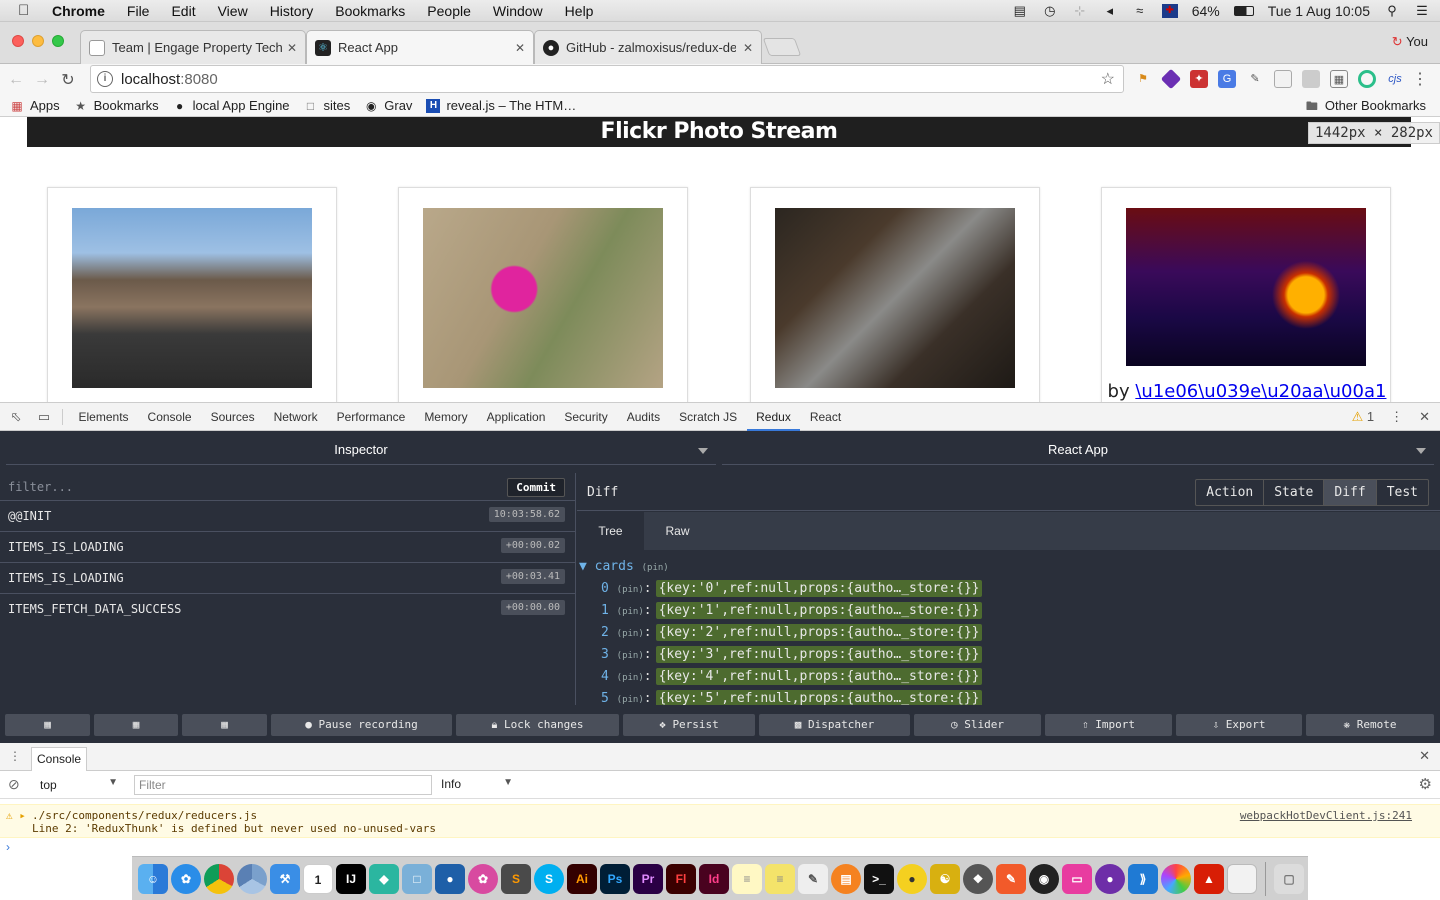 Image resolution: width=1440 pixels, height=900 pixels. Describe the element at coordinates (16, 417) in the screenshot. I see `inspect-element-icon: ⬁` at that location.